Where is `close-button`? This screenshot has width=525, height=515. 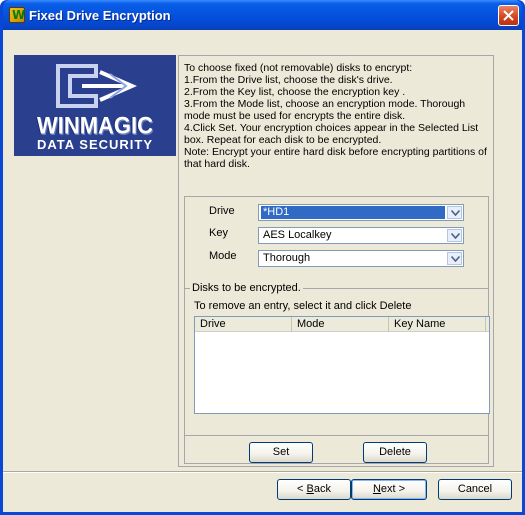 close-button is located at coordinates (508, 15).